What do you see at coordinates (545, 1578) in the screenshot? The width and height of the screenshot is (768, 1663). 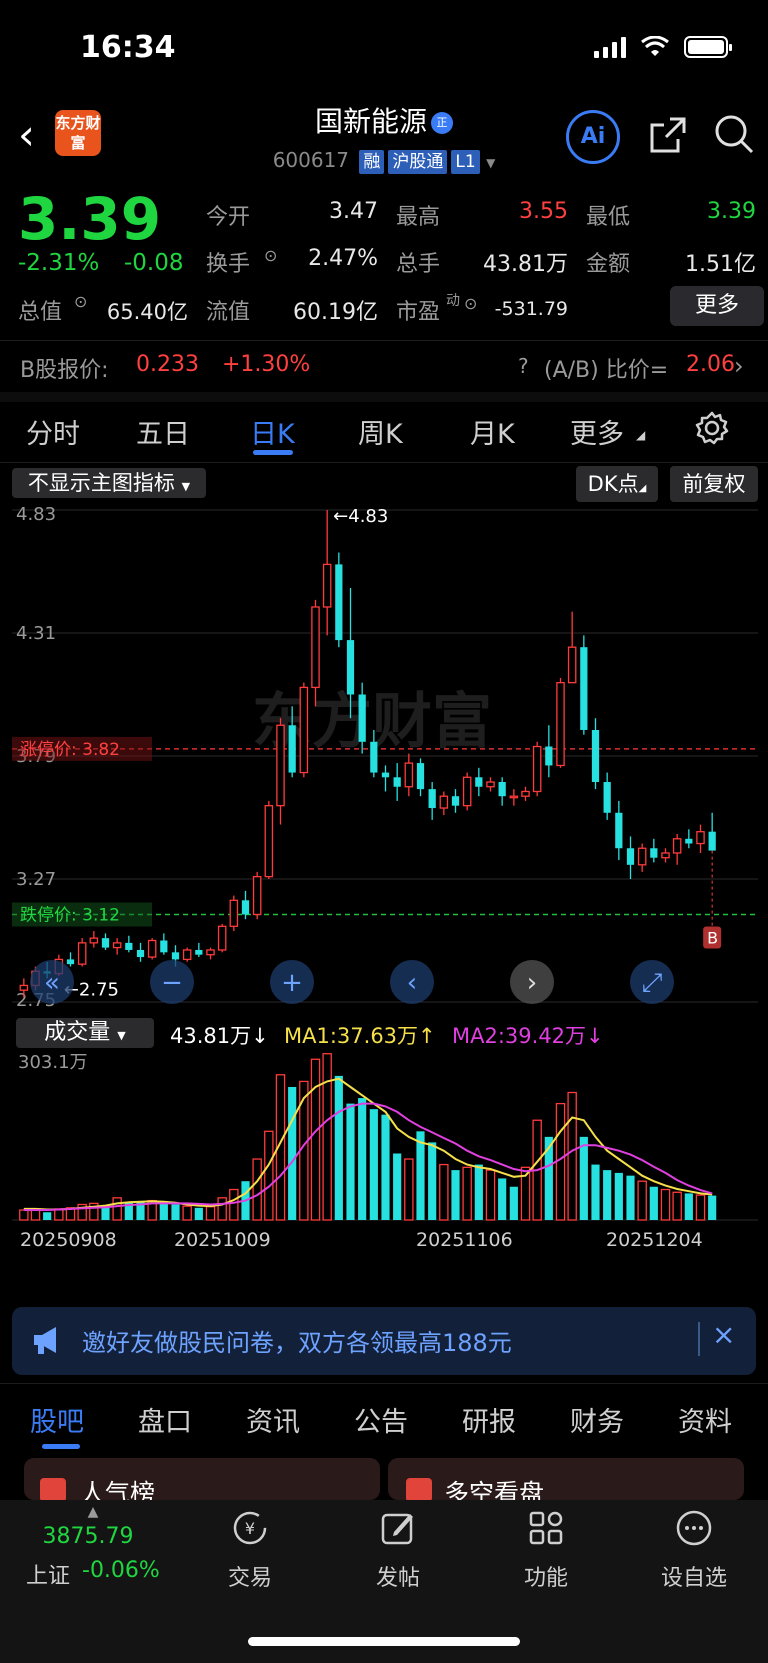 I see `nav-label: 功能` at bounding box center [545, 1578].